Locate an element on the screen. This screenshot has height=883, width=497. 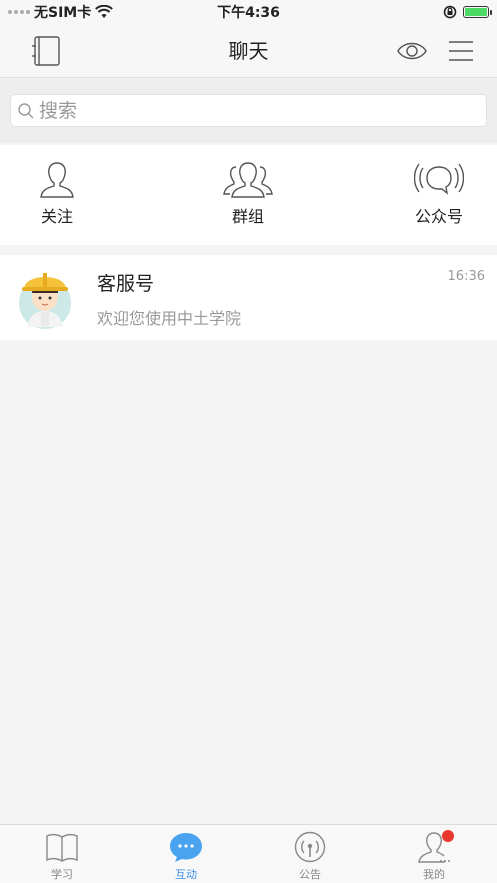
conversation-name: 客服号 is located at coordinates (126, 284).